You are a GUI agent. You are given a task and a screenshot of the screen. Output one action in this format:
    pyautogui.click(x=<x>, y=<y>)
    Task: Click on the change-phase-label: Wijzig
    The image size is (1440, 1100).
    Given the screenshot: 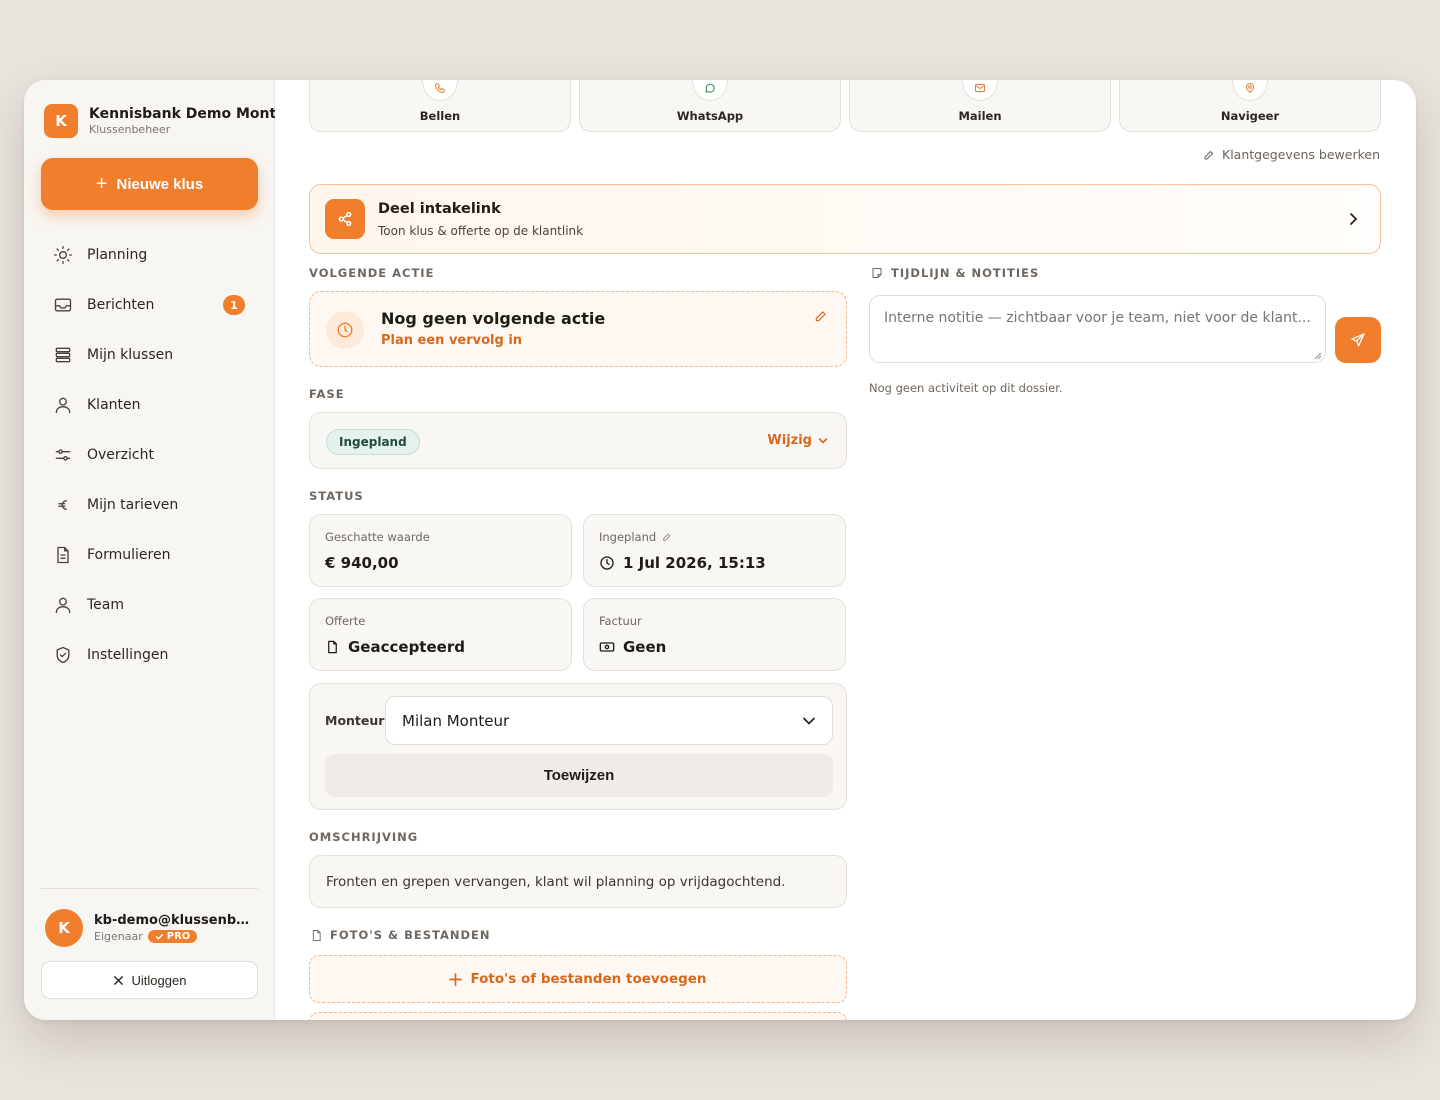 What is the action you would take?
    pyautogui.click(x=789, y=440)
    